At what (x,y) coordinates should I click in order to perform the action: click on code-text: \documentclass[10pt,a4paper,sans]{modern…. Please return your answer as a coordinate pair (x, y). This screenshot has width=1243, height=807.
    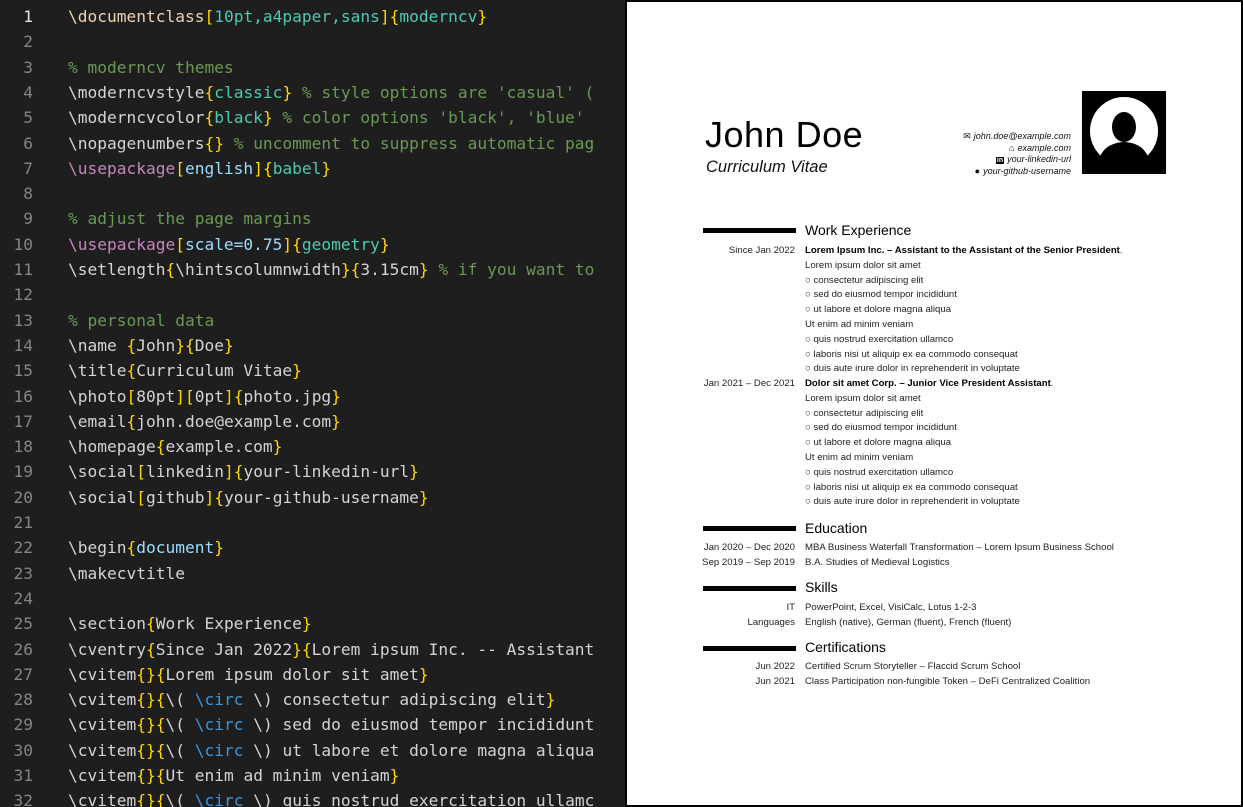
    Looking at the image, I should click on (277, 16).